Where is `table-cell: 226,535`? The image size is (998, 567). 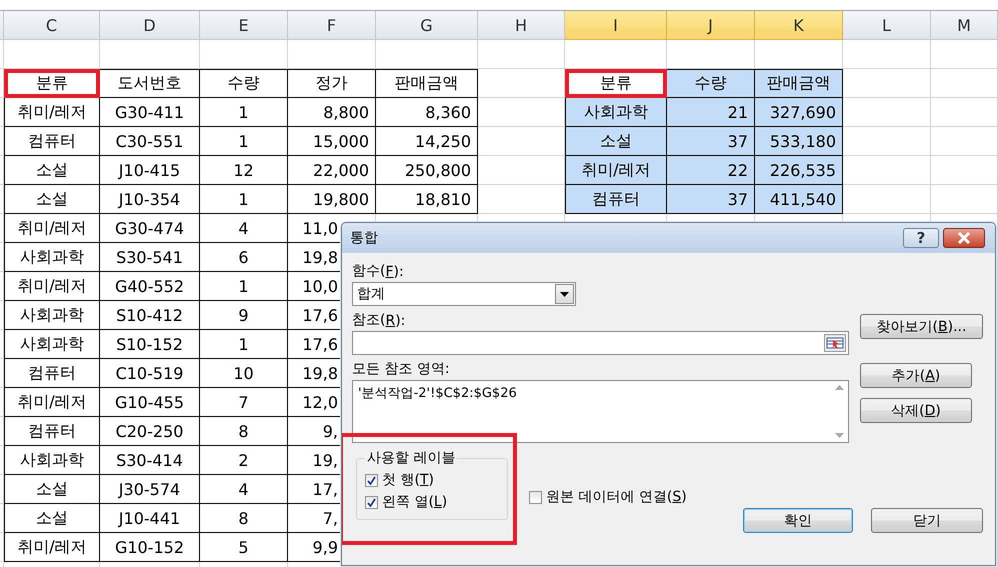
table-cell: 226,535 is located at coordinates (799, 170).